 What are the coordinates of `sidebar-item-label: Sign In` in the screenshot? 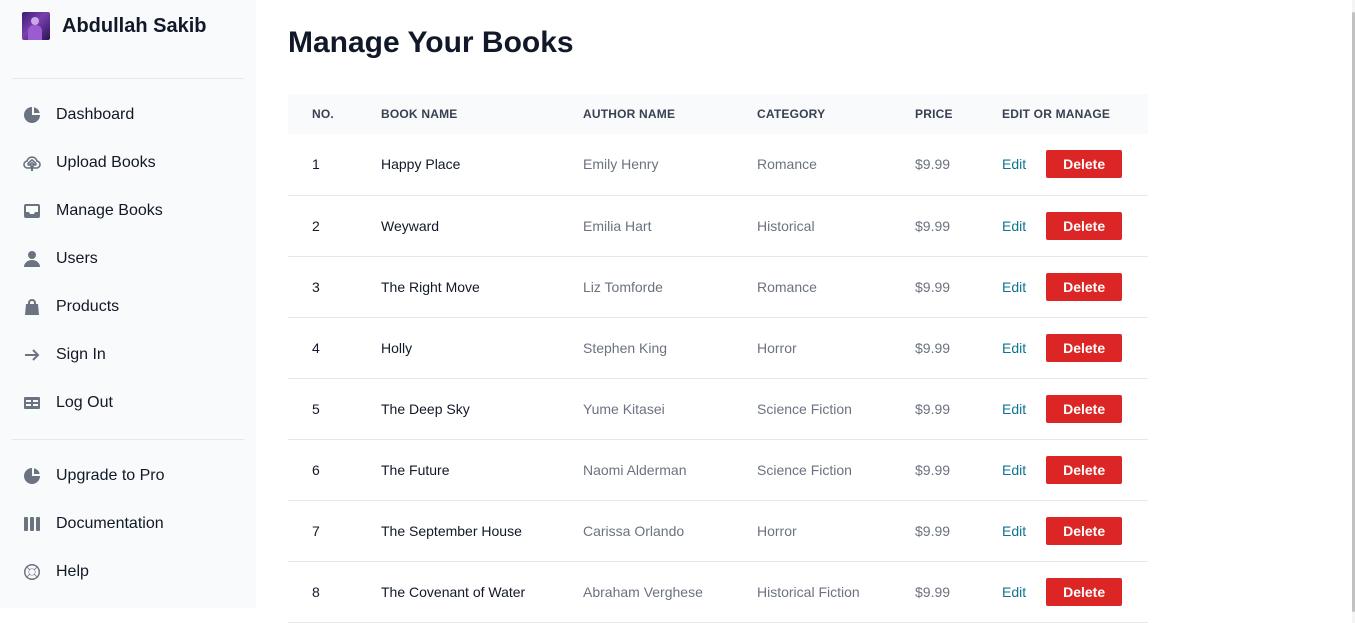 It's located at (81, 354).